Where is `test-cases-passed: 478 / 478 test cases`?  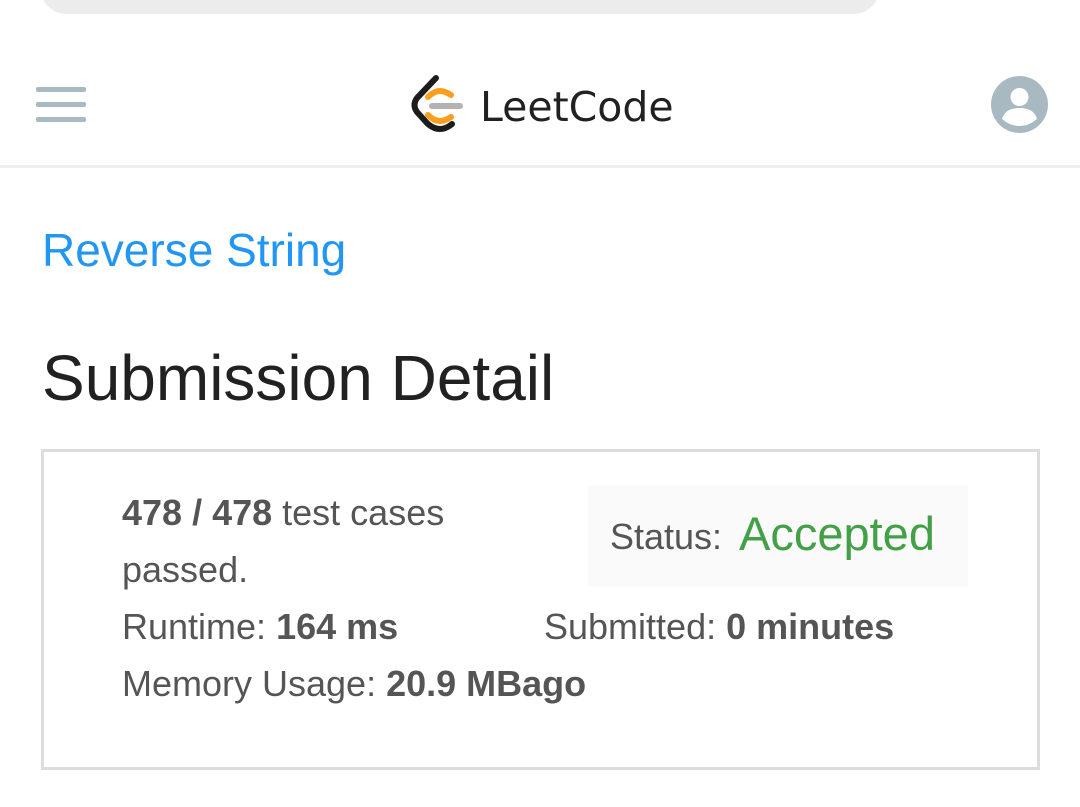 test-cases-passed: 478 / 478 test cases is located at coordinates (283, 513).